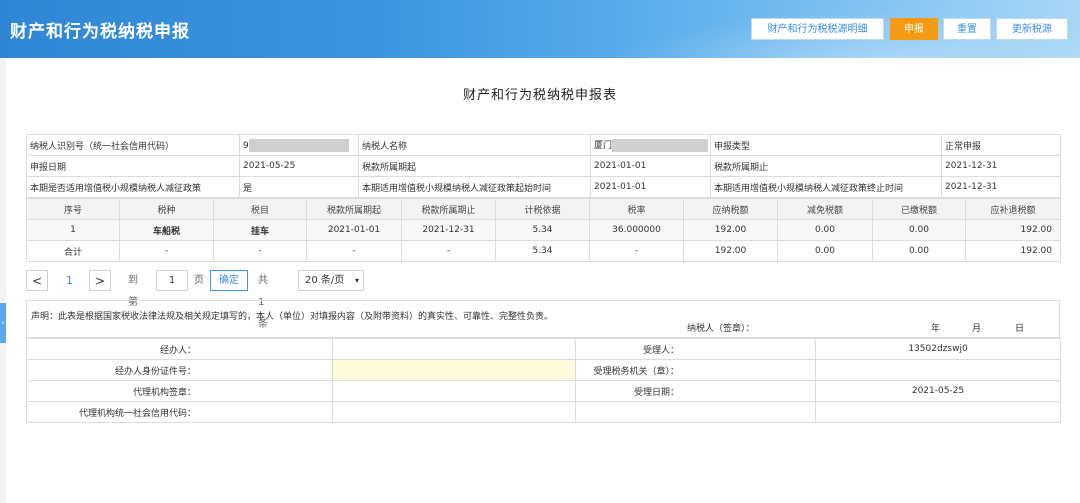 This screenshot has height=503, width=1080. What do you see at coordinates (299, 166) in the screenshot?
I see `declaration-date-value: 2021-05-25` at bounding box center [299, 166].